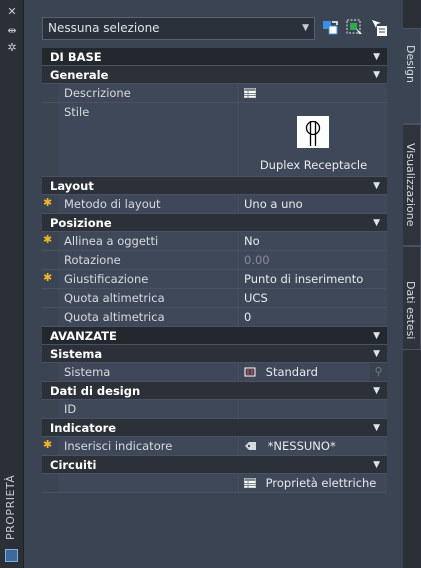  What do you see at coordinates (83, 336) in the screenshot?
I see `section-title: AVANZATE` at bounding box center [83, 336].